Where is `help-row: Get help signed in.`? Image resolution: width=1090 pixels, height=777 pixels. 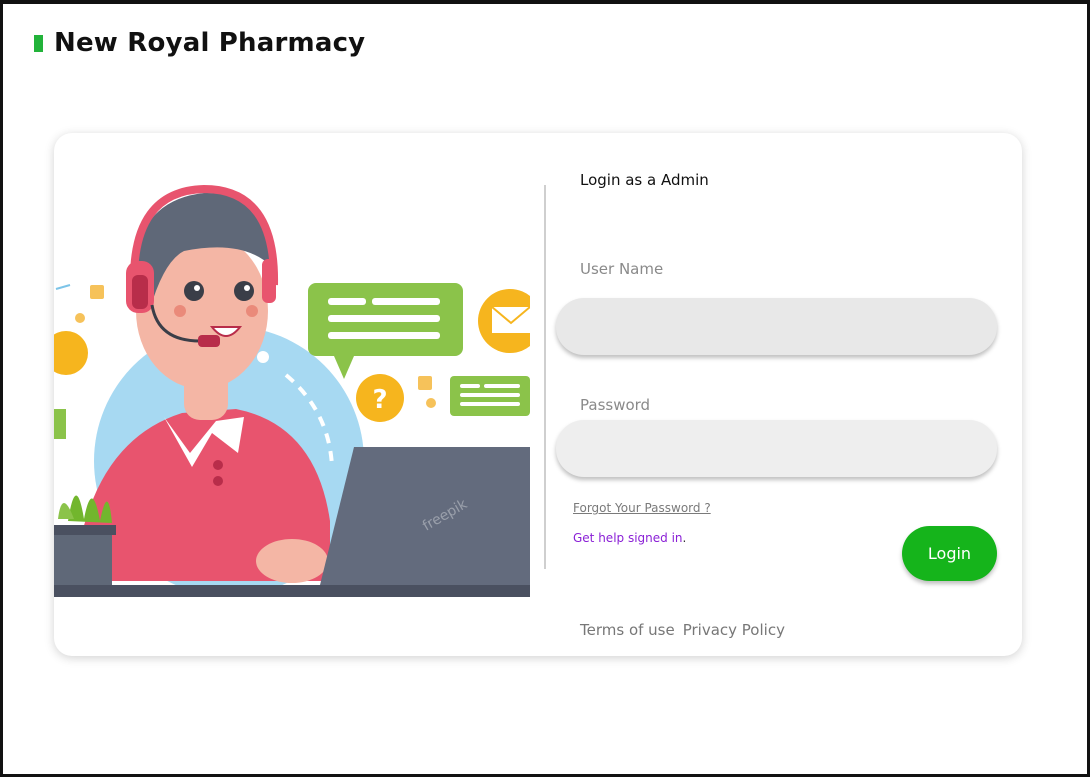 help-row: Get help signed in. is located at coordinates (629, 538).